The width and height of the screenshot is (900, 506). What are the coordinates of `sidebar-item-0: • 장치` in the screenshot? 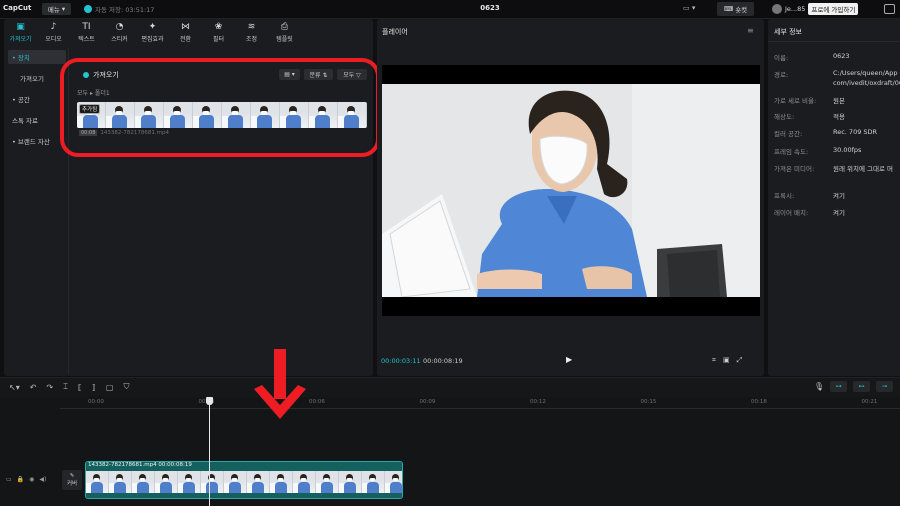 It's located at (37, 57).